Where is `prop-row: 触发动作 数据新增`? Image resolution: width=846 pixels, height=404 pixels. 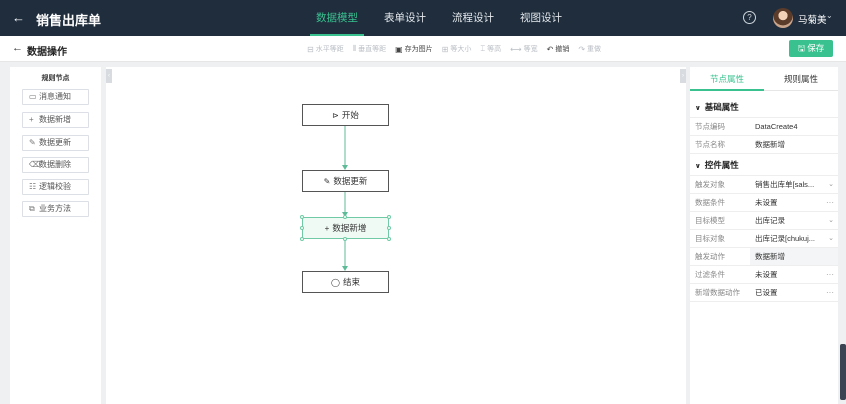 prop-row: 触发动作 数据新增 is located at coordinates (764, 257).